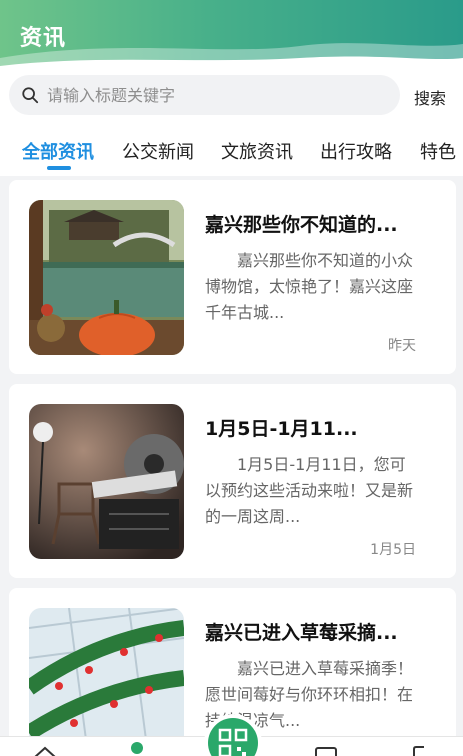 The height and width of the screenshot is (756, 463). What do you see at coordinates (30, 95) in the screenshot?
I see `search-icon` at bounding box center [30, 95].